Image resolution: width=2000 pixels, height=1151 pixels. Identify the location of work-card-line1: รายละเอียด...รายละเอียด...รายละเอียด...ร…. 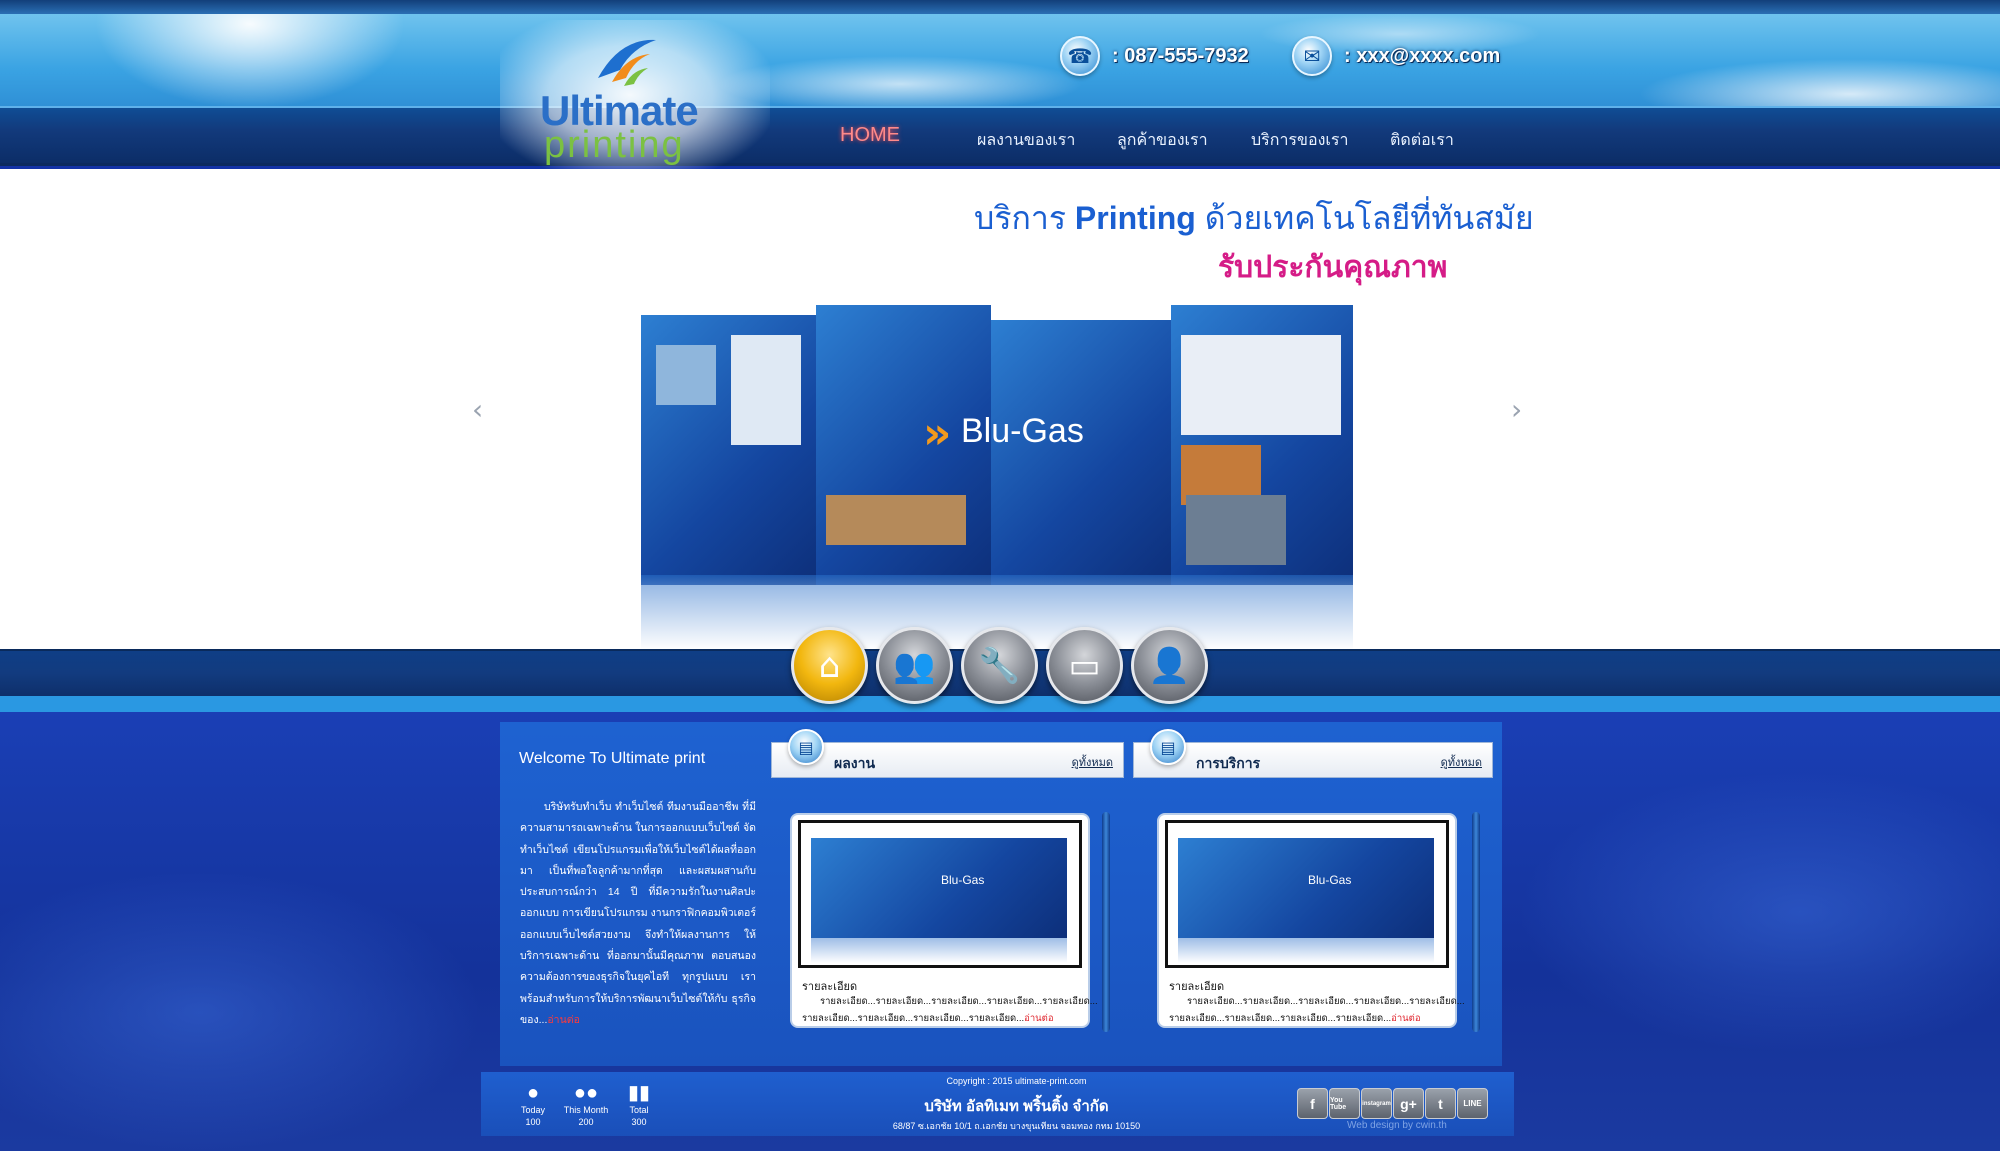
(959, 1001).